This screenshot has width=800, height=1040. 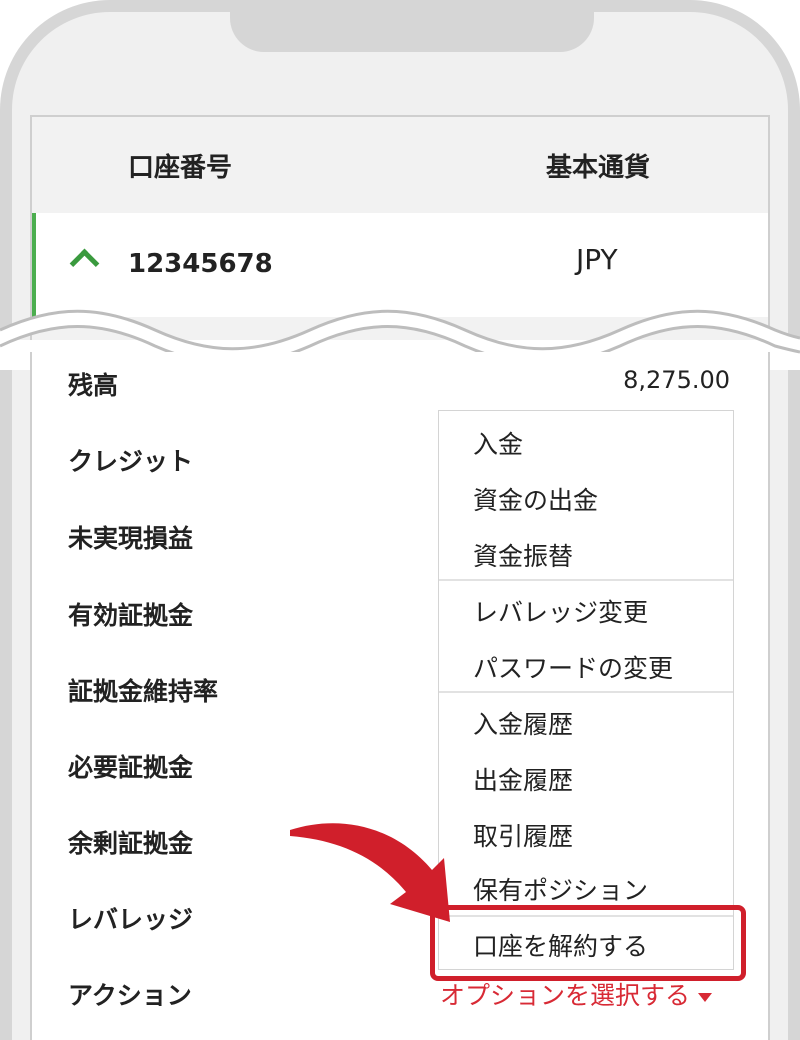 What do you see at coordinates (498, 443) in the screenshot?
I see `menu-item-deposit: 入金` at bounding box center [498, 443].